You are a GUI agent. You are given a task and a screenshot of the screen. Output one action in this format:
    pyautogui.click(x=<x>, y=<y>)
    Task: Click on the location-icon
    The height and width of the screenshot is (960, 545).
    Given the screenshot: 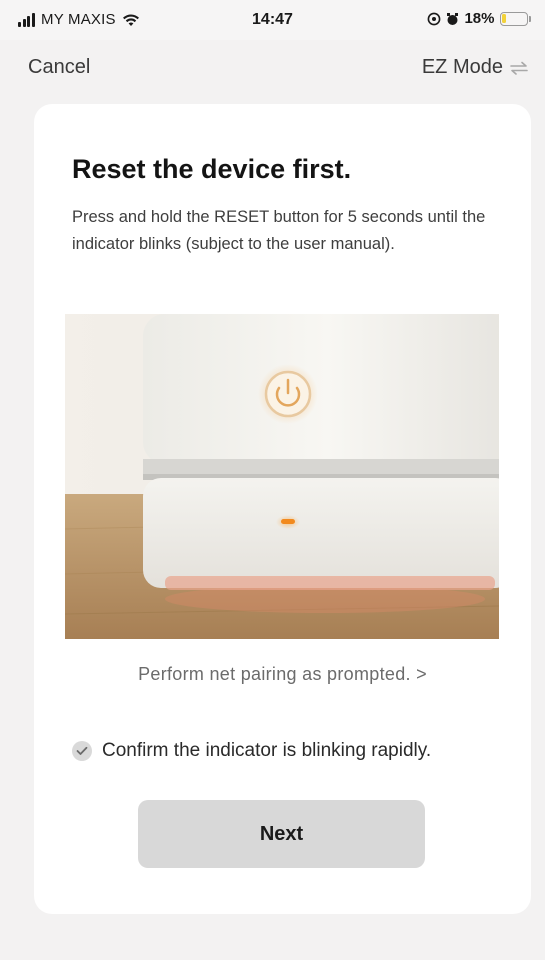 What is the action you would take?
    pyautogui.click(x=434, y=18)
    